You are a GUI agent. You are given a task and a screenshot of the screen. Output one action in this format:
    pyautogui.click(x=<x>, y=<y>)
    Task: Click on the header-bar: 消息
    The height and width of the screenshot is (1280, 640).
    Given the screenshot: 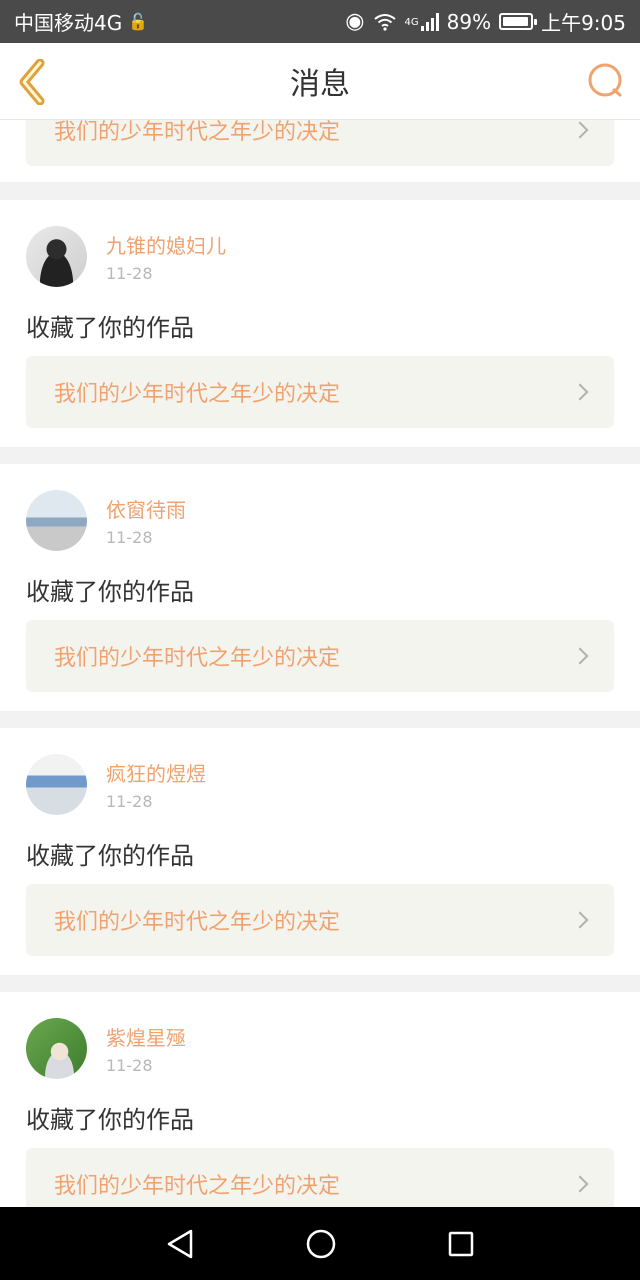 What is the action you would take?
    pyautogui.click(x=320, y=81)
    